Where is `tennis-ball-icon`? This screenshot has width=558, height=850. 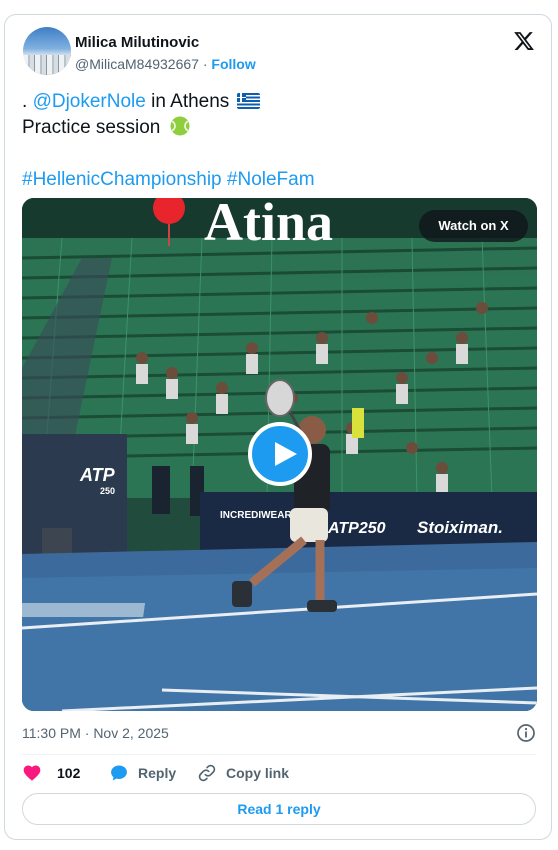 tennis-ball-icon is located at coordinates (180, 126).